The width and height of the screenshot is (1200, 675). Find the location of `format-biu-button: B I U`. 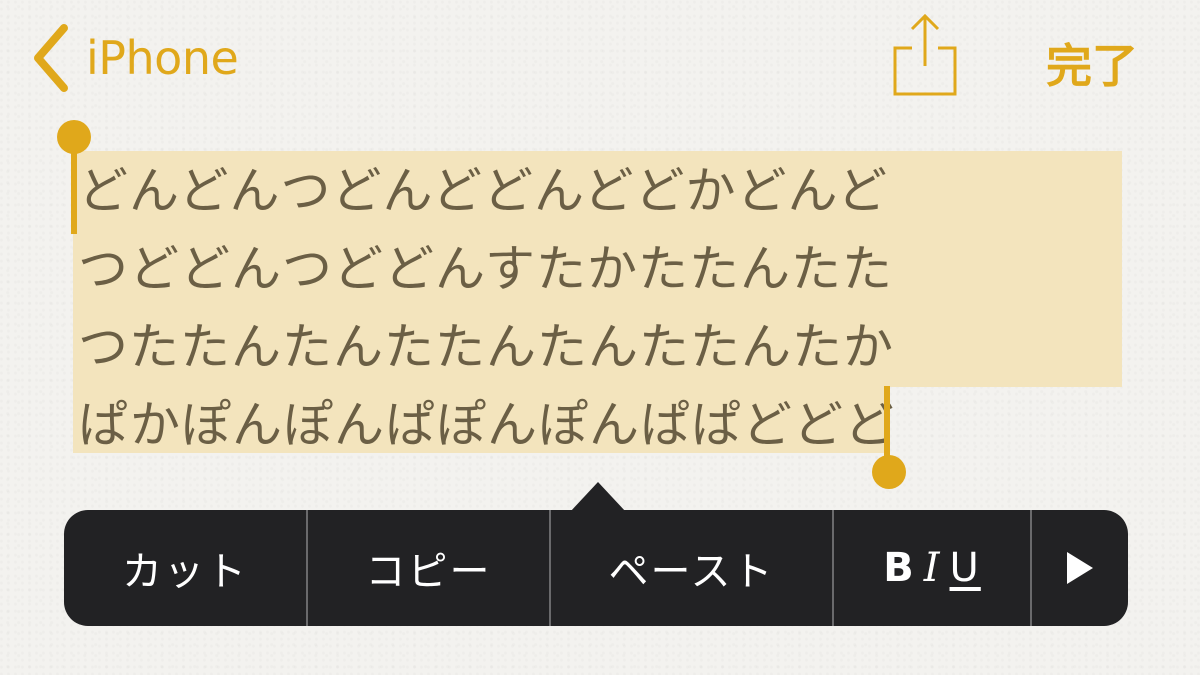

format-biu-button: B I U is located at coordinates (933, 568).